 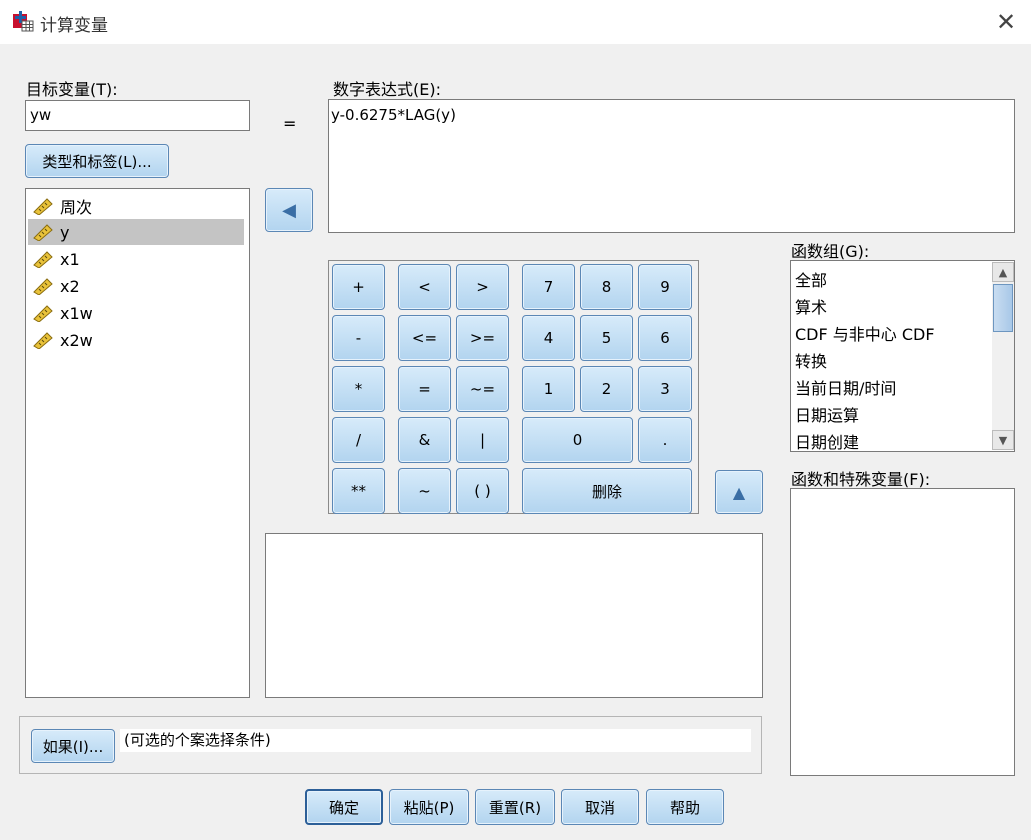 What do you see at coordinates (1006, 22) in the screenshot?
I see `close-button: ✕` at bounding box center [1006, 22].